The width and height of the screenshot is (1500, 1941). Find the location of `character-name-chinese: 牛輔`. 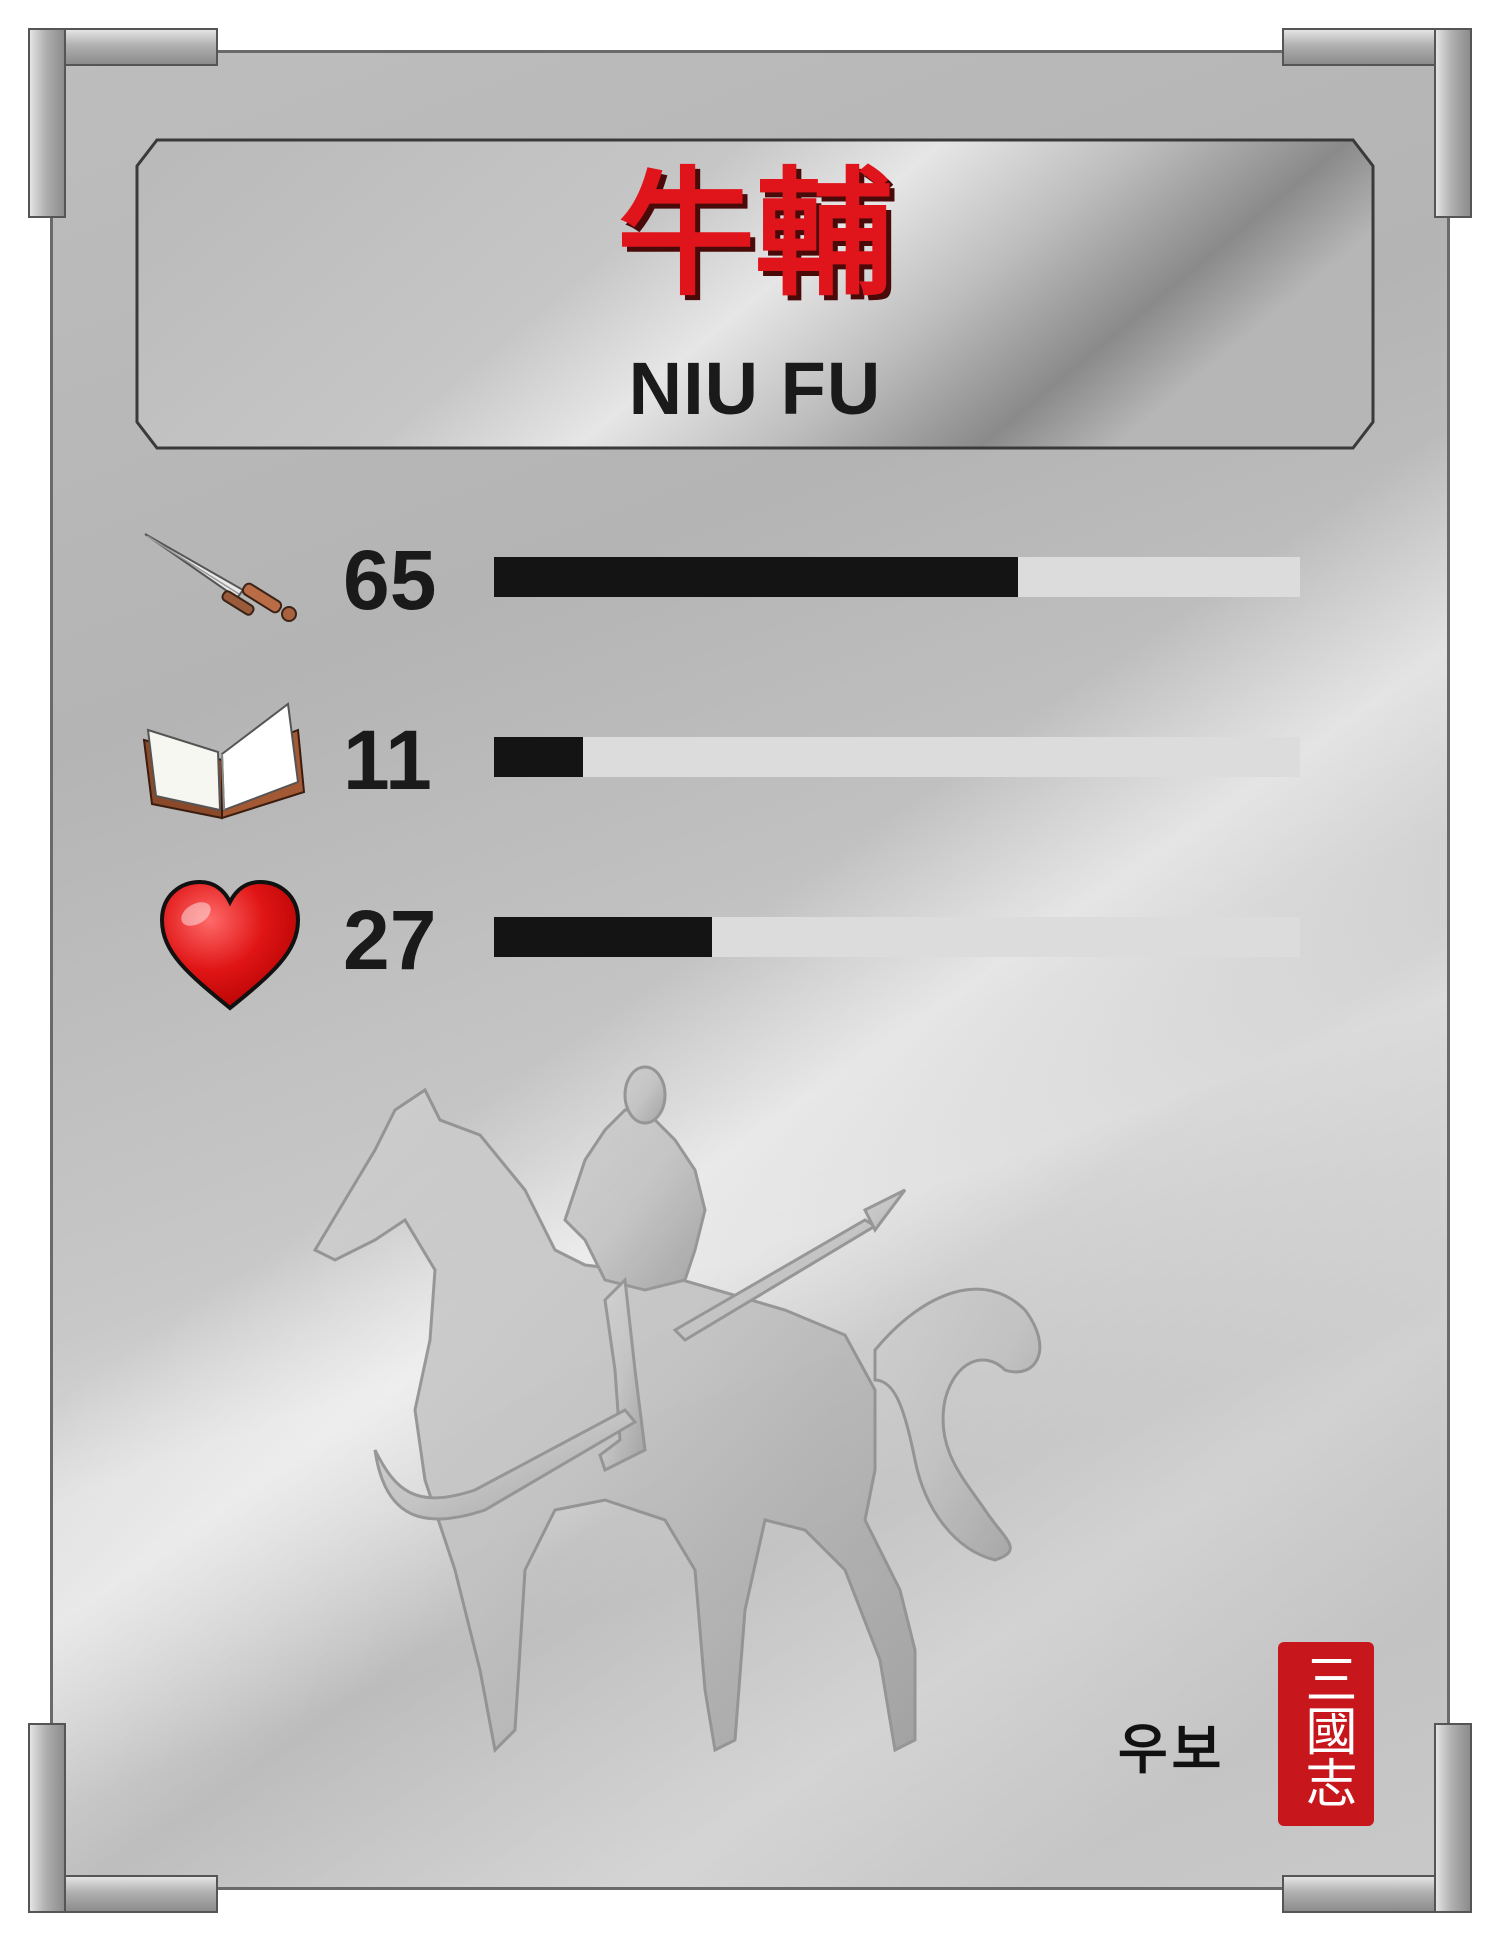

character-name-chinese: 牛輔 is located at coordinates (754, 234).